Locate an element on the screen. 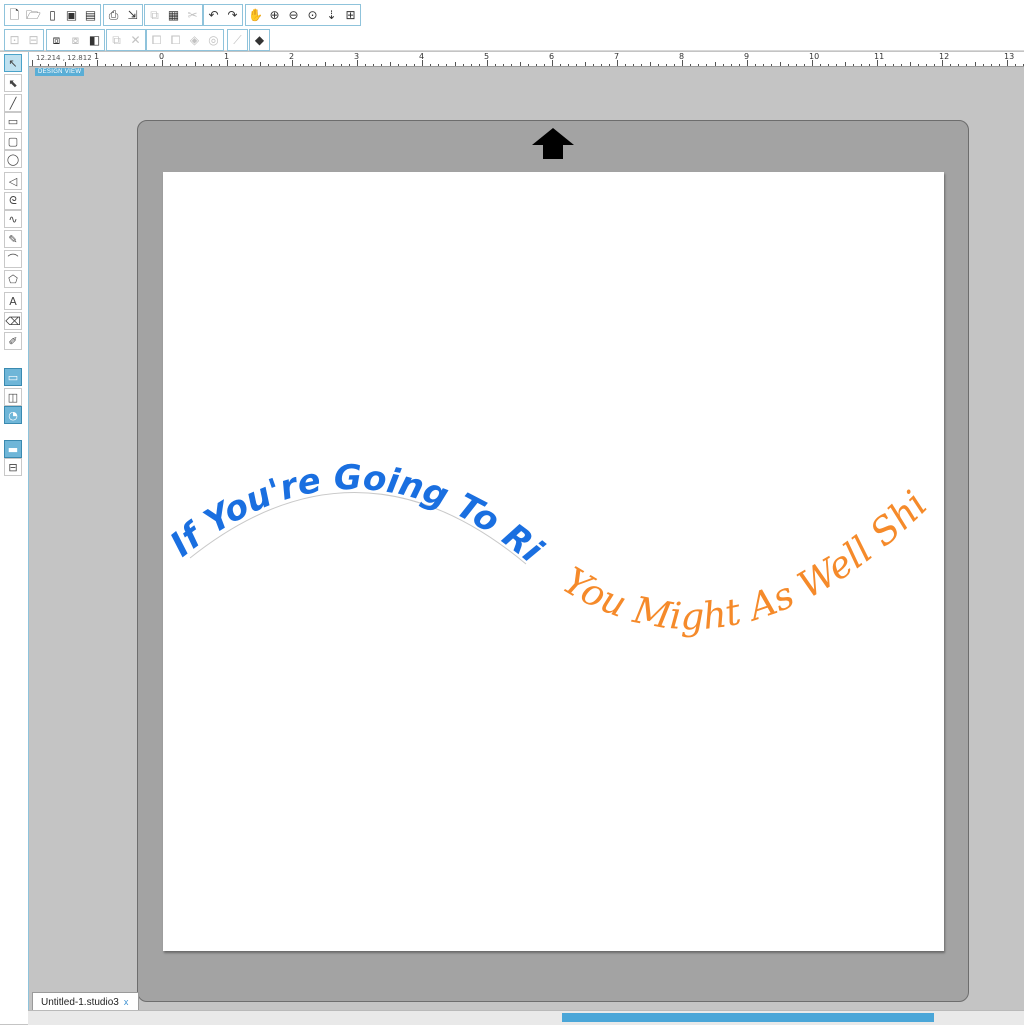  open-library-icon: ▯ is located at coordinates (52, 15).